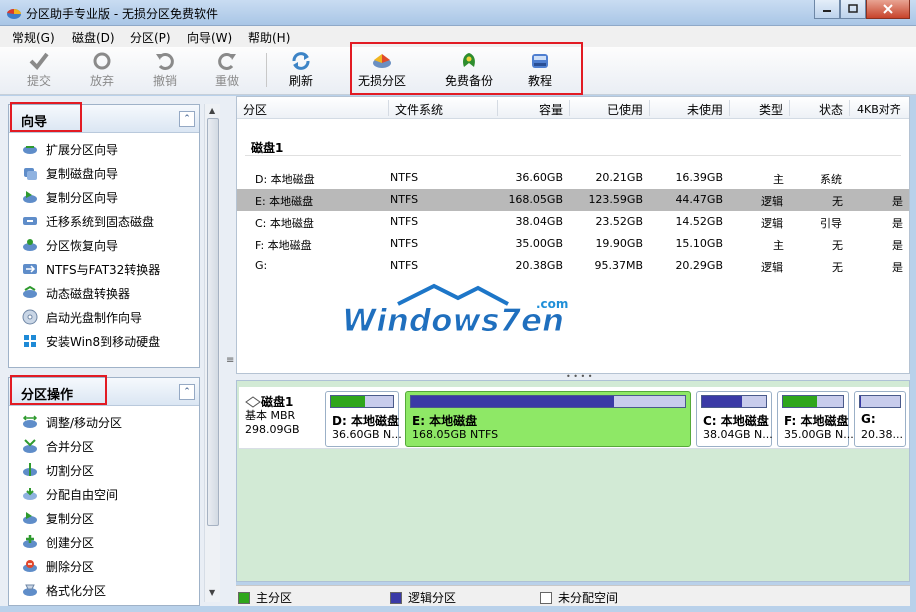 The height and width of the screenshot is (612, 916). What do you see at coordinates (432, 598) in the screenshot?
I see `legend-logical-label: 逻辑分区` at bounding box center [432, 598].